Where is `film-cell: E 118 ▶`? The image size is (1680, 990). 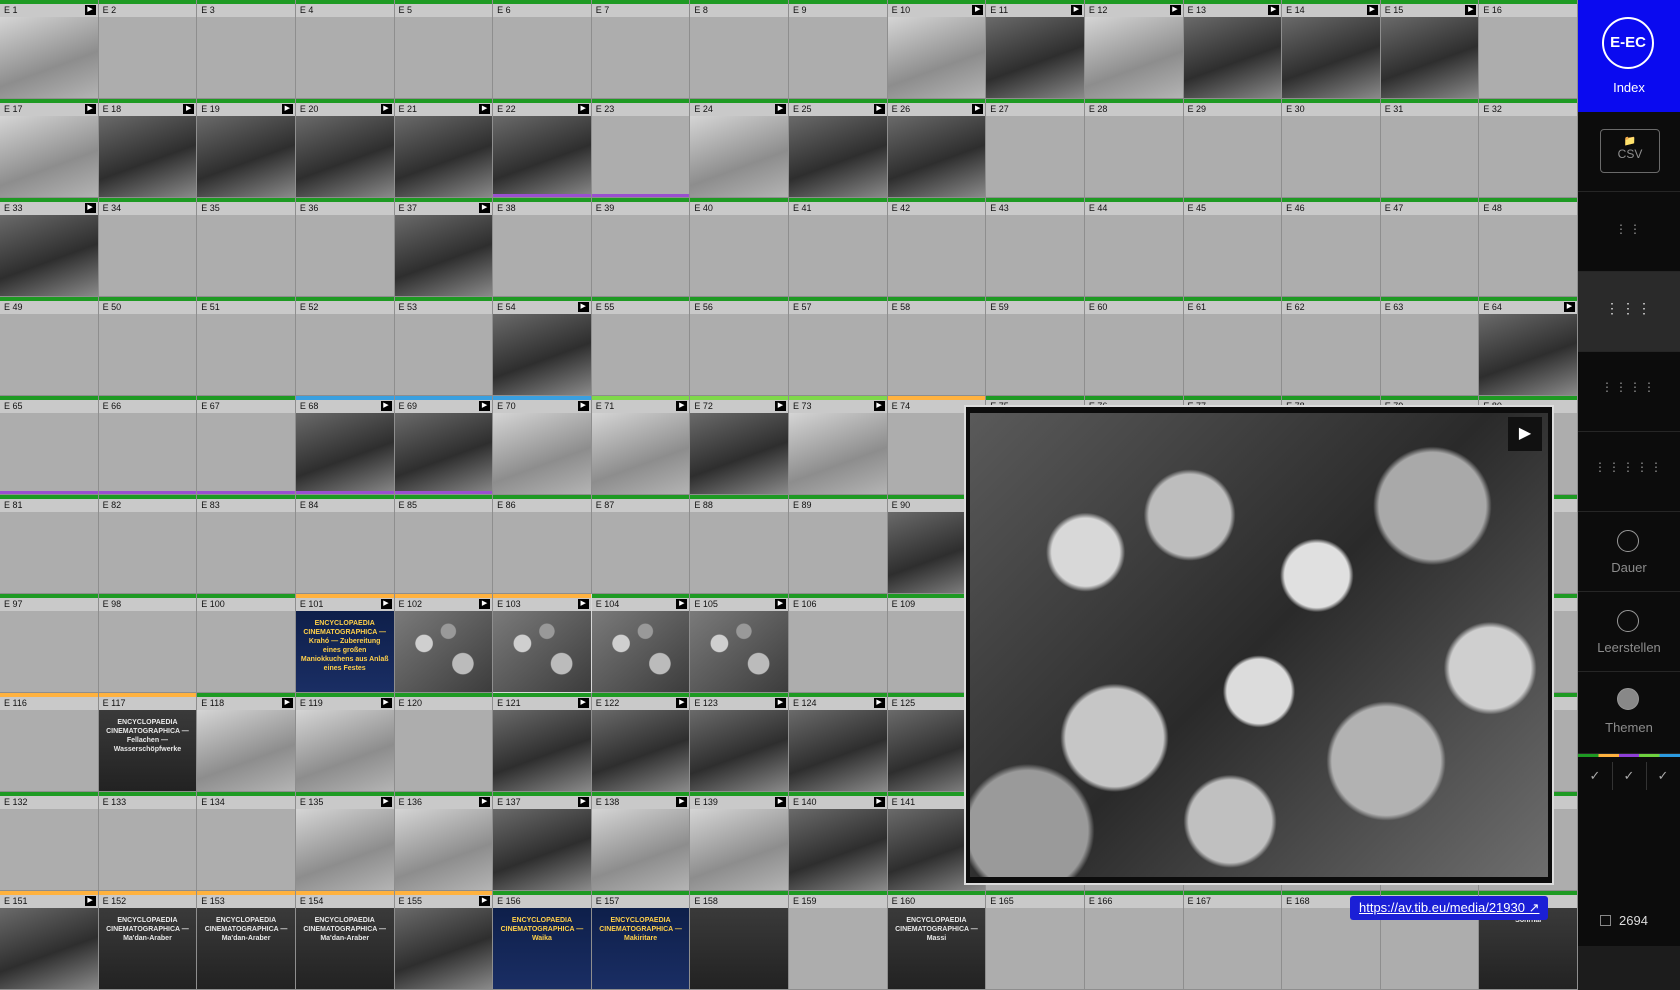
film-cell: E 118 ▶ is located at coordinates (246, 742).